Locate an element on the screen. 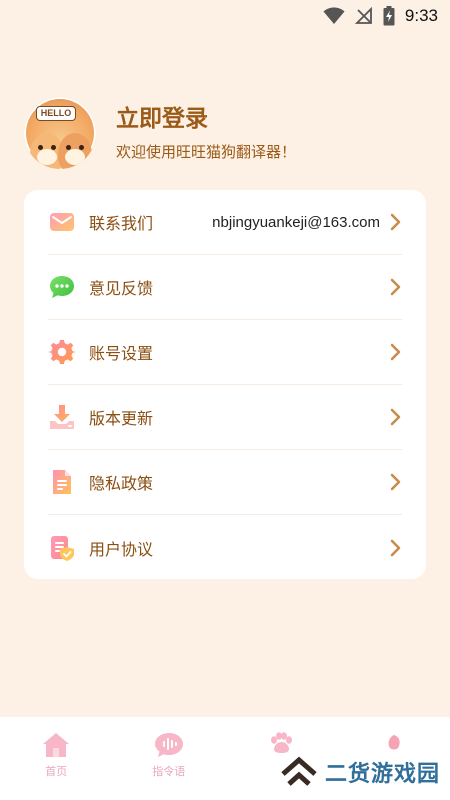 Image resolution: width=450 pixels, height=800 pixels. wifi-icon is located at coordinates (334, 15).